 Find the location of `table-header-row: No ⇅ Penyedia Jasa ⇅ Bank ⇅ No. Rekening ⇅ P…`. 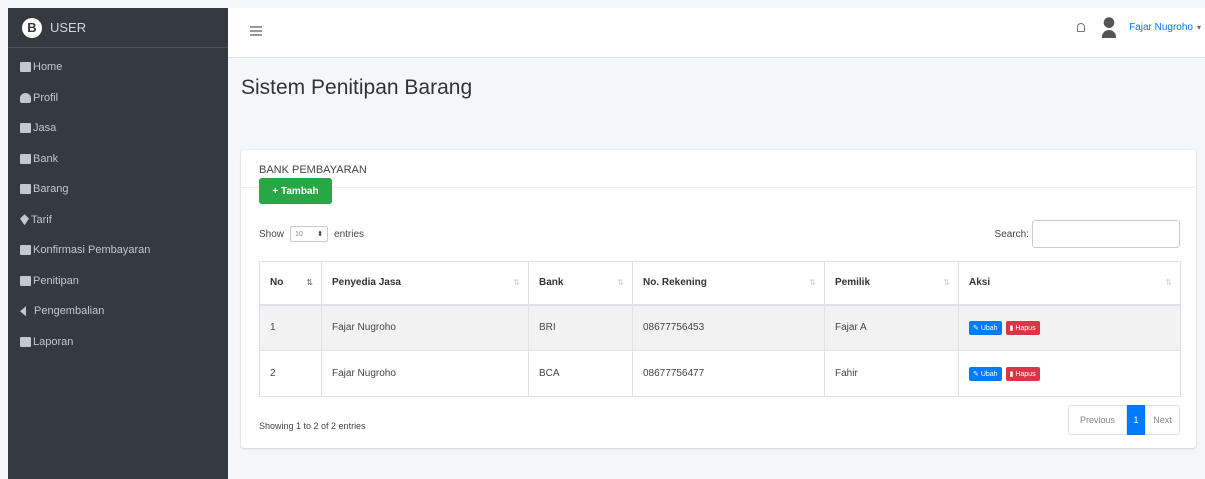

table-header-row: No ⇅ Penyedia Jasa ⇅ Bank ⇅ No. Rekening ⇅ P… is located at coordinates (720, 283).